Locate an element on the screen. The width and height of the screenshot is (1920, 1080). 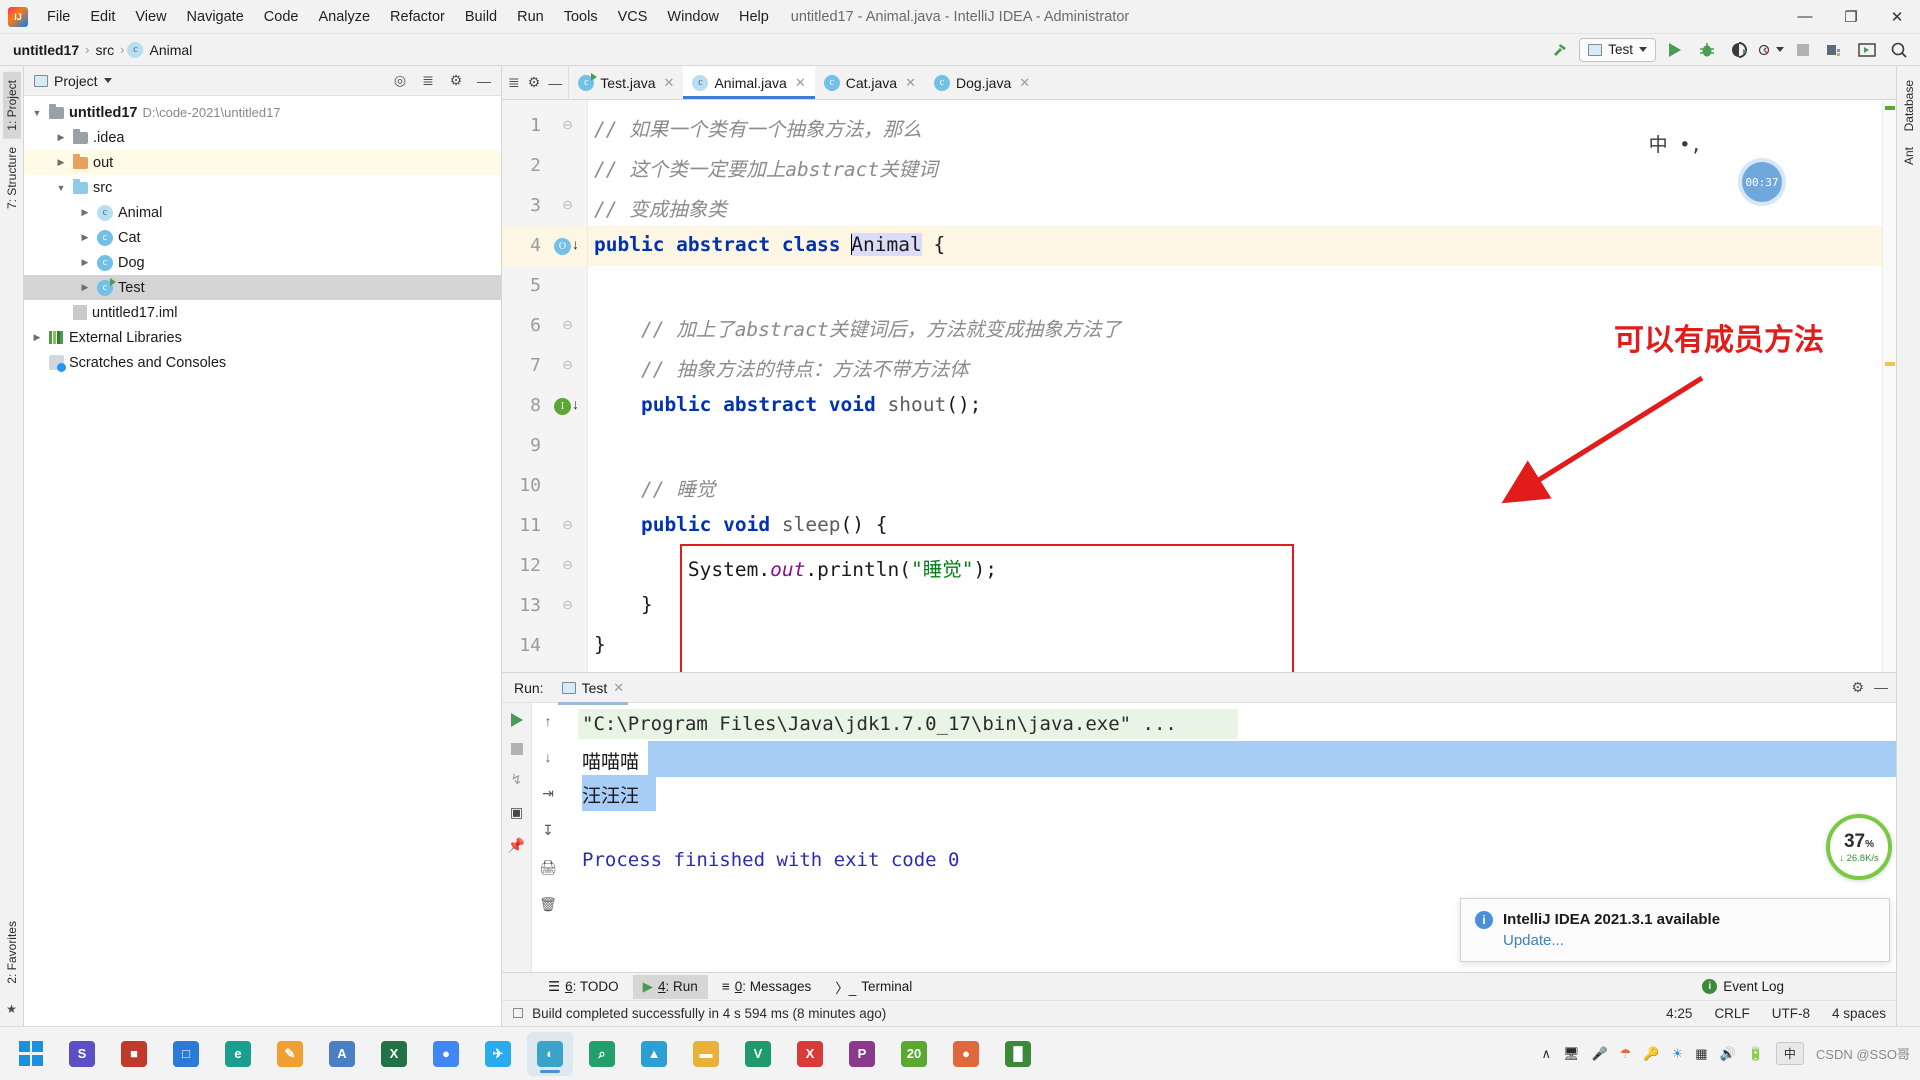
tree-node-cat: ▶ c Cat is located at coordinates (262, 237).